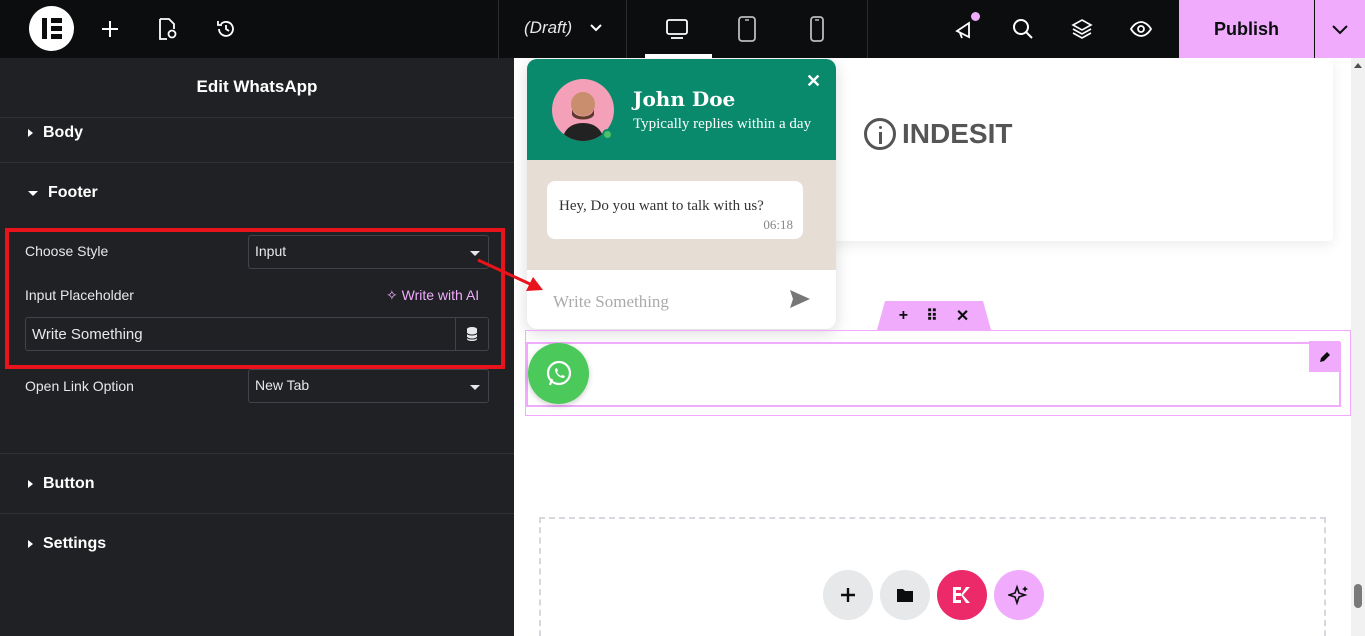  Describe the element at coordinates (880, 134) in the screenshot. I see `indesit-logo-icon` at that location.